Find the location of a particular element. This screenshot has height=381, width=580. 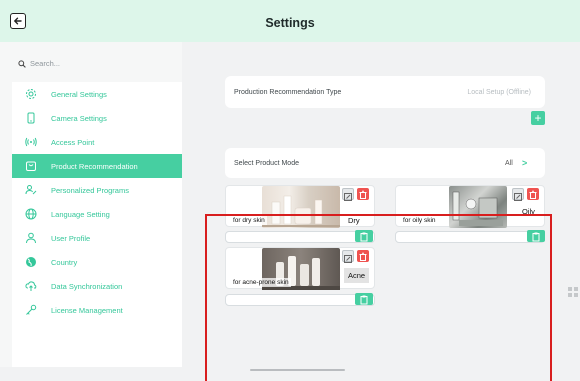

sidebar-item-license-management: License Management is located at coordinates (97, 310).